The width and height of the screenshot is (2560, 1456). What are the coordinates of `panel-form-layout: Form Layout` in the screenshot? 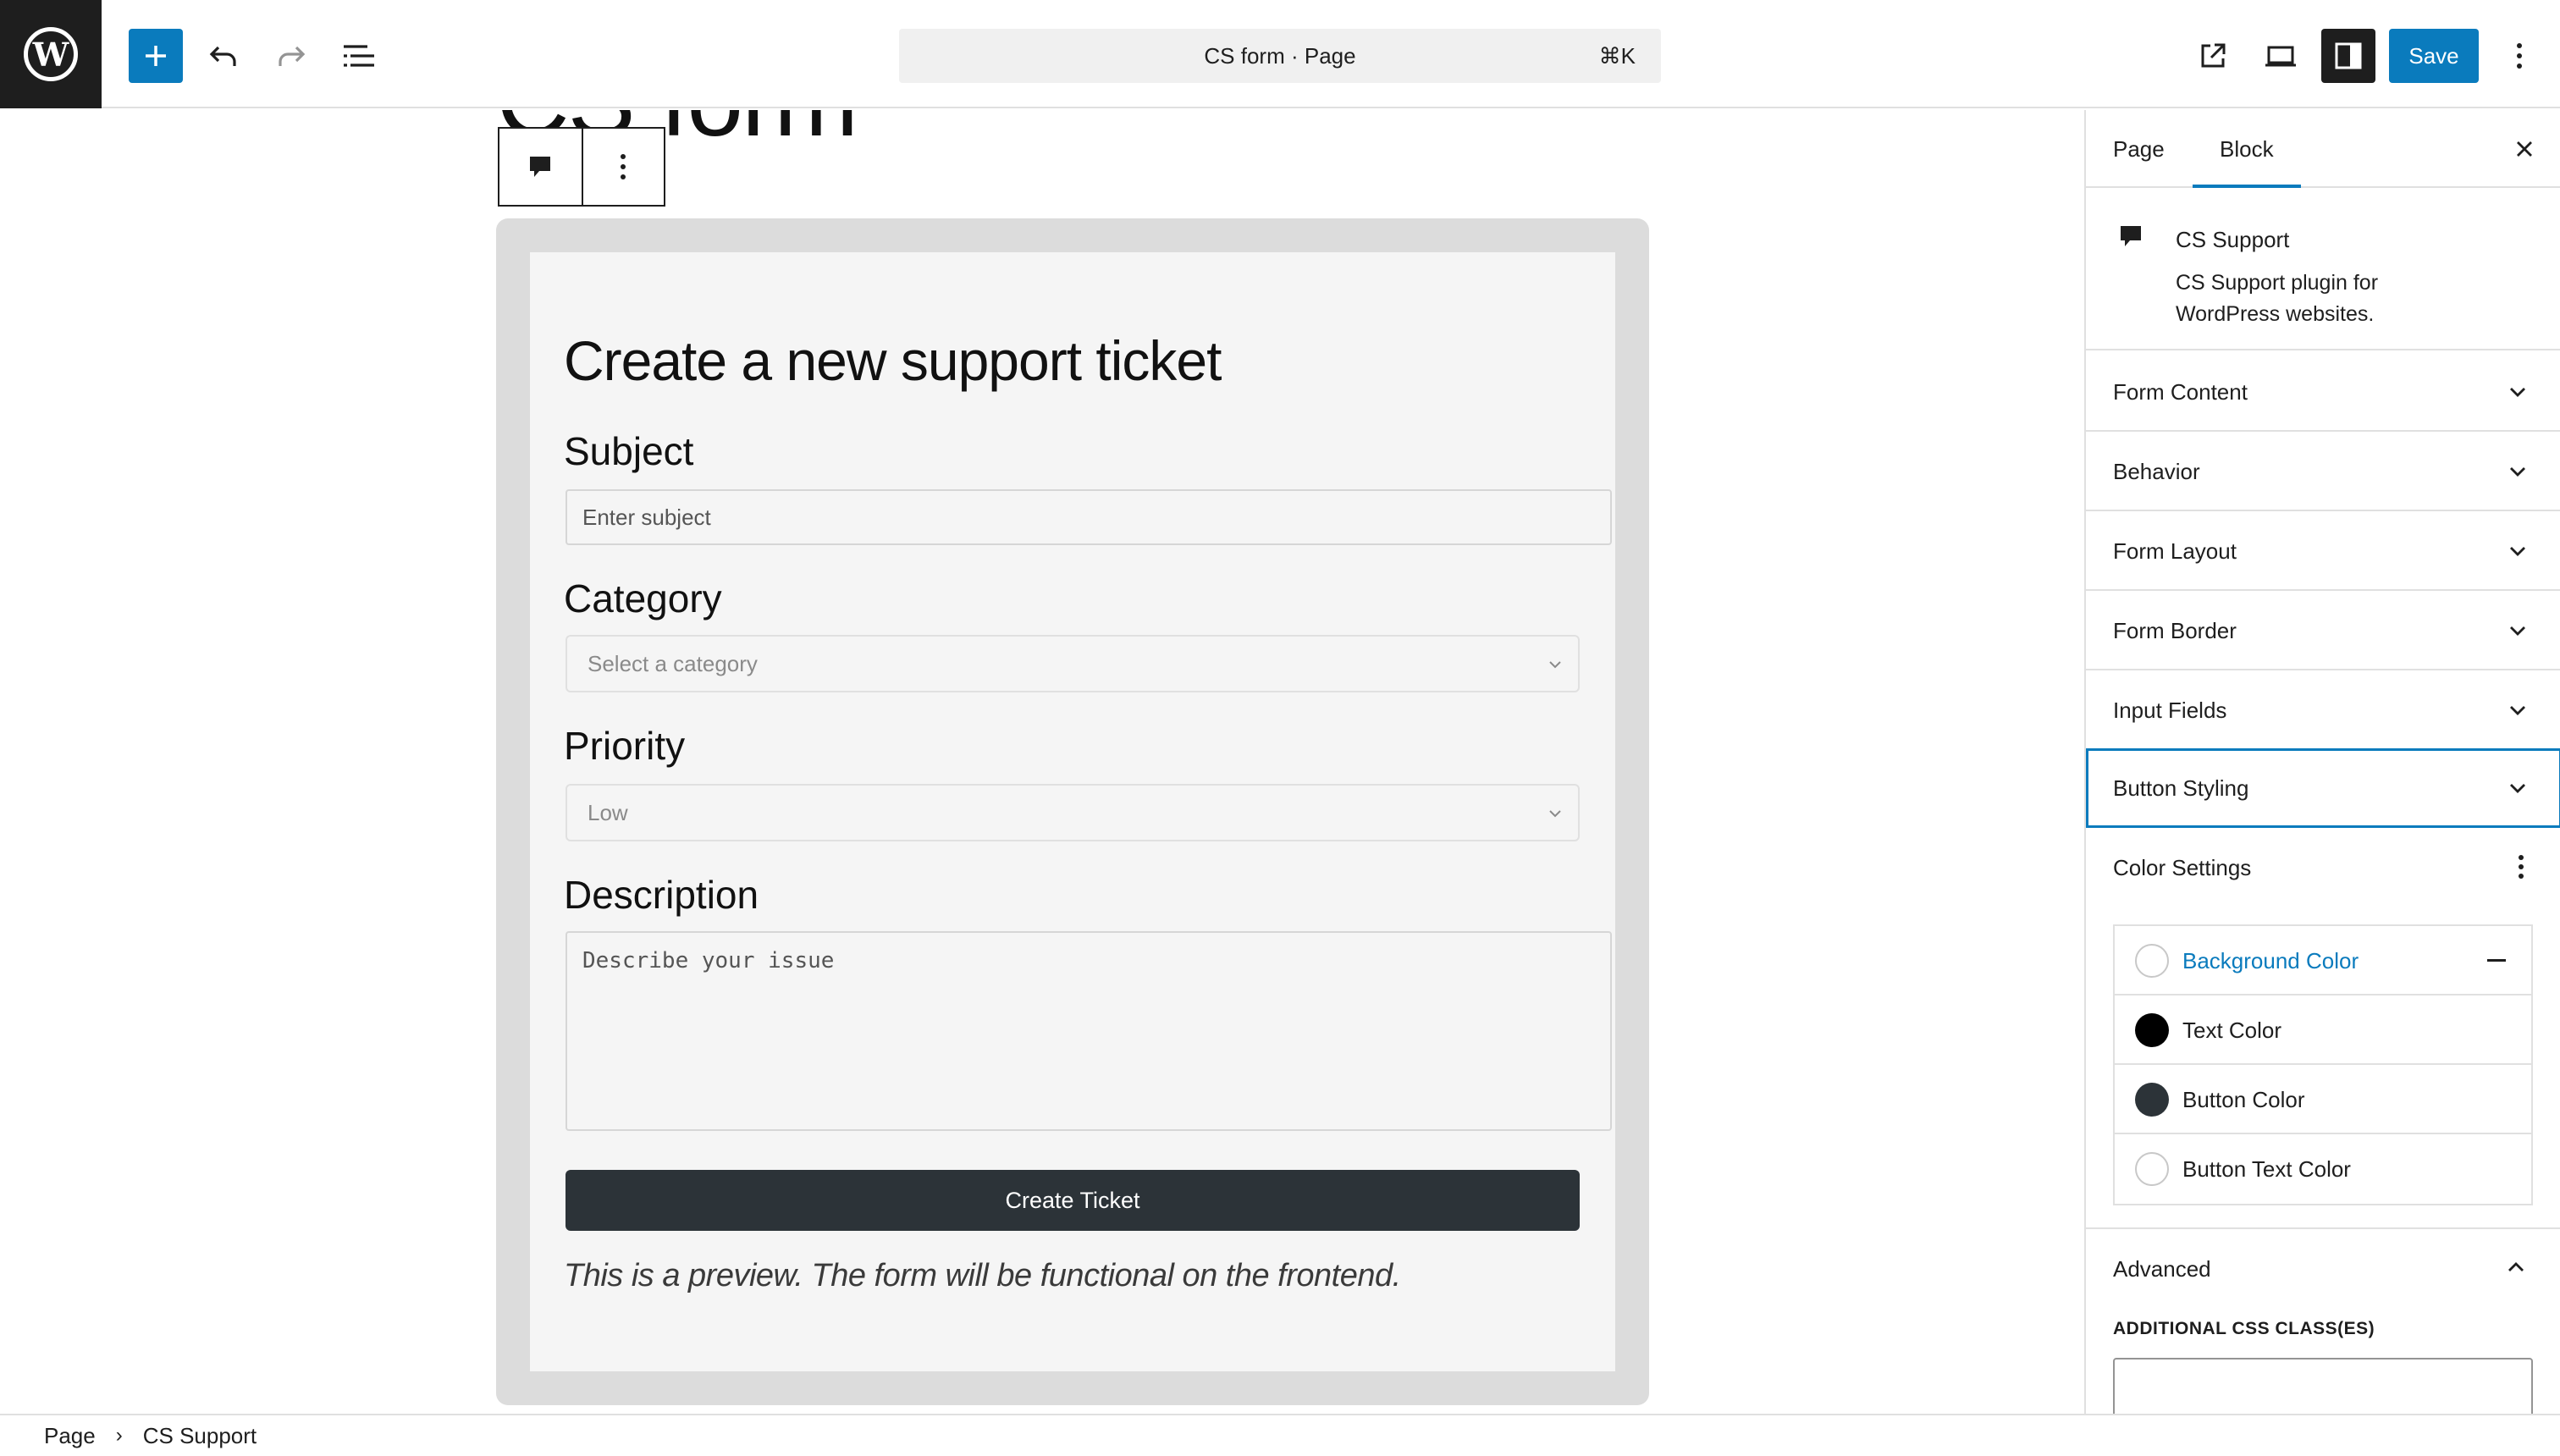 It's located at (2323, 551).